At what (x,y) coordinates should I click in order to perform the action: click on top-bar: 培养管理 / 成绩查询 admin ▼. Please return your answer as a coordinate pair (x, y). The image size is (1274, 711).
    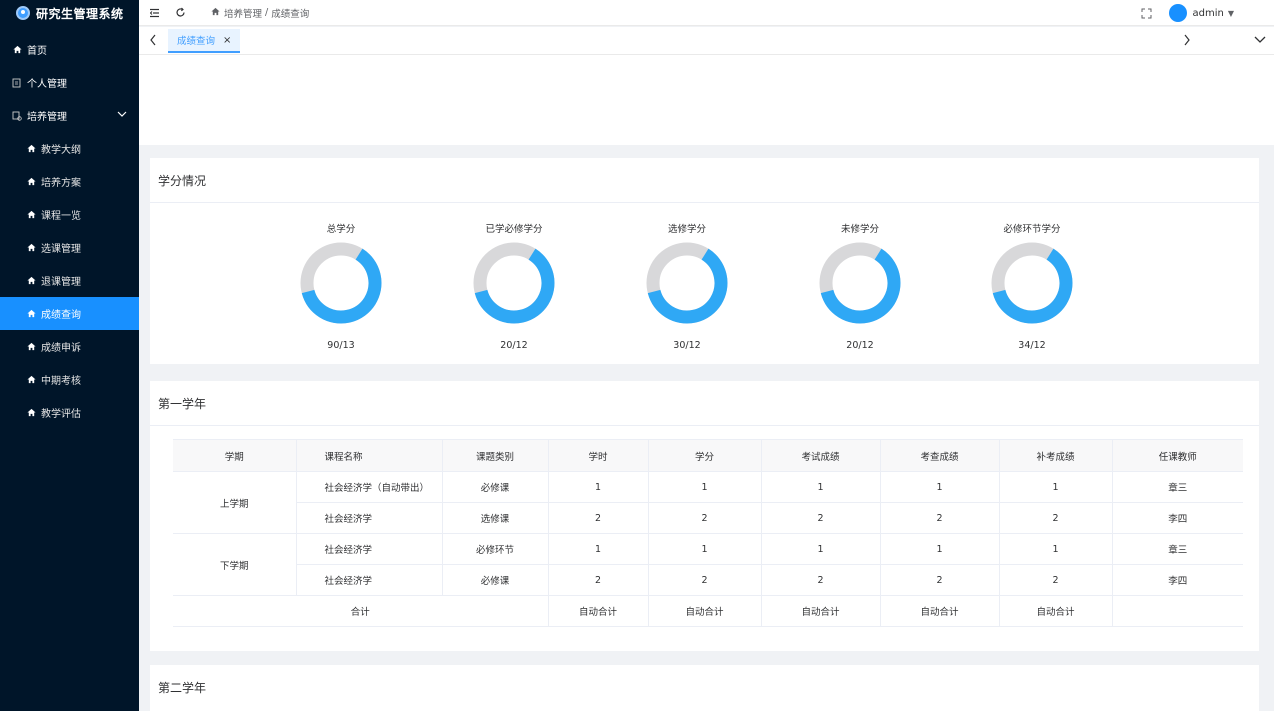
    Looking at the image, I should click on (706, 13).